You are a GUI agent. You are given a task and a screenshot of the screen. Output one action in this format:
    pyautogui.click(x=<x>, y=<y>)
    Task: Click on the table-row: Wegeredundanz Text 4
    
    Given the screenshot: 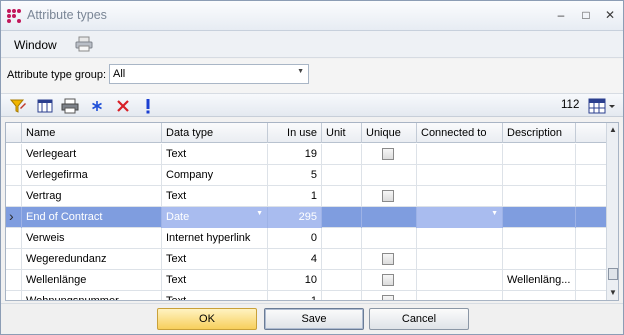 What is the action you would take?
    pyautogui.click(x=306, y=259)
    